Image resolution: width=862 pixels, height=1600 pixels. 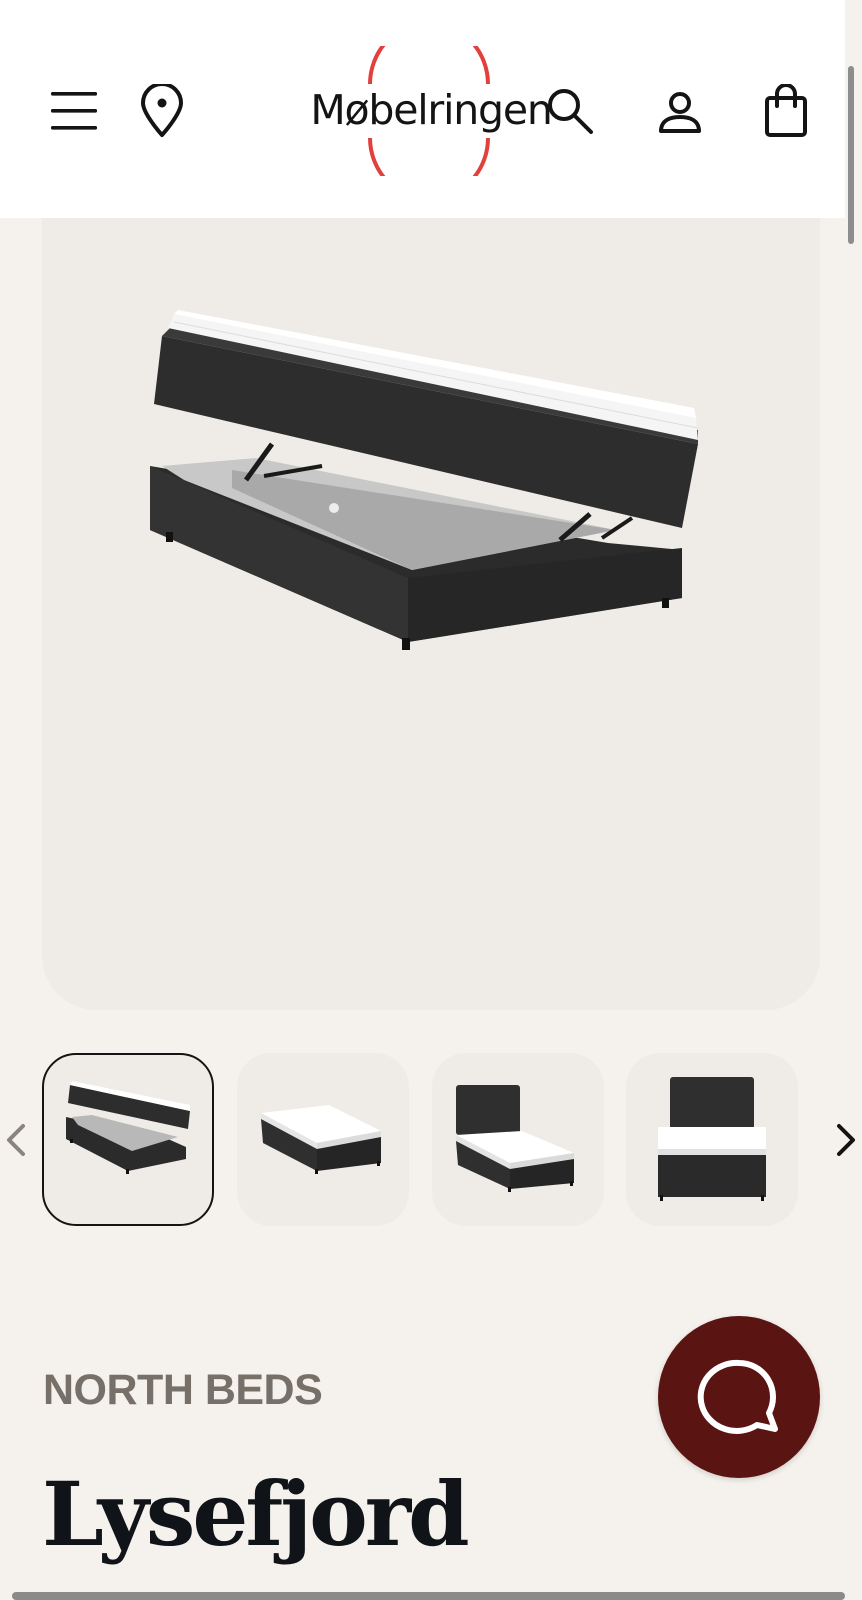 I want to click on storage-bed-image, so click(x=424, y=480).